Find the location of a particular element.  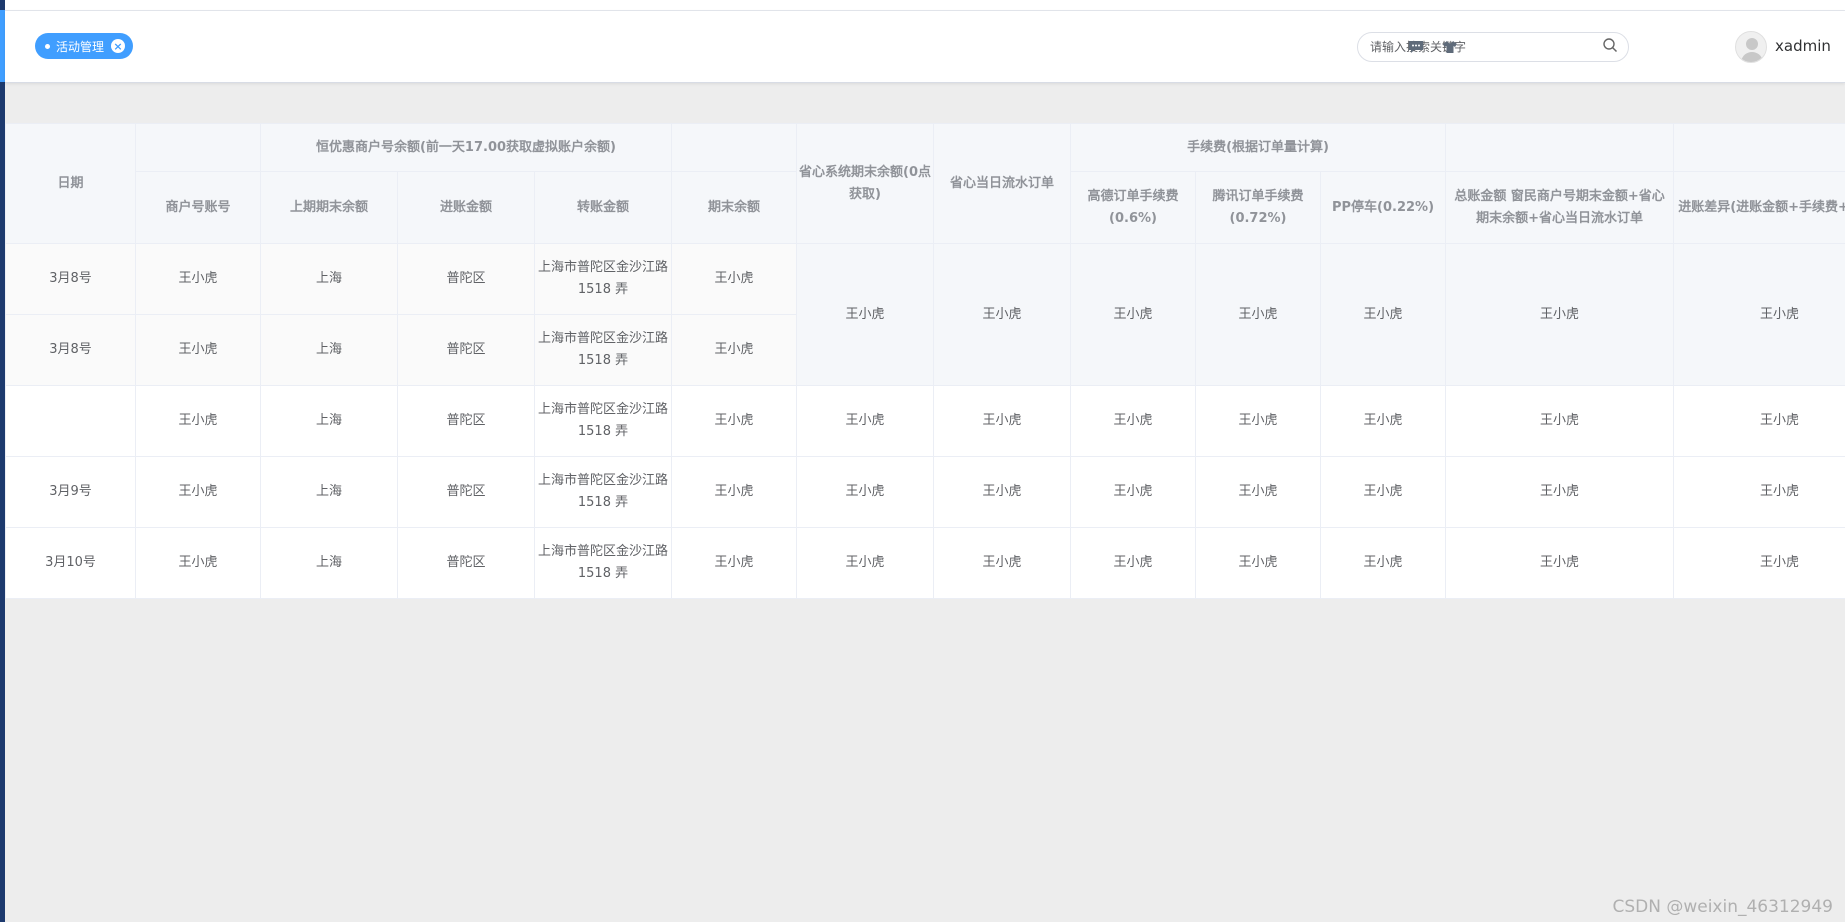

tag-dot is located at coordinates (47, 46).